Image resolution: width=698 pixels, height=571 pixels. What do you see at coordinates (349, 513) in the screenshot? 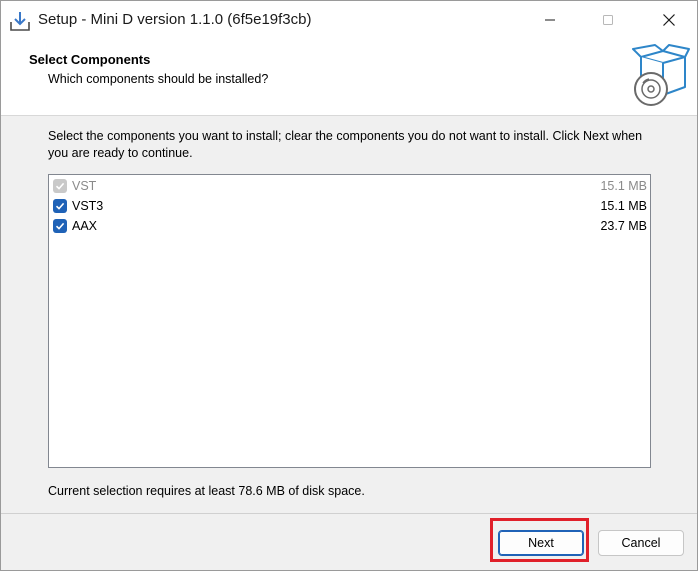
I see `footer-divider` at bounding box center [349, 513].